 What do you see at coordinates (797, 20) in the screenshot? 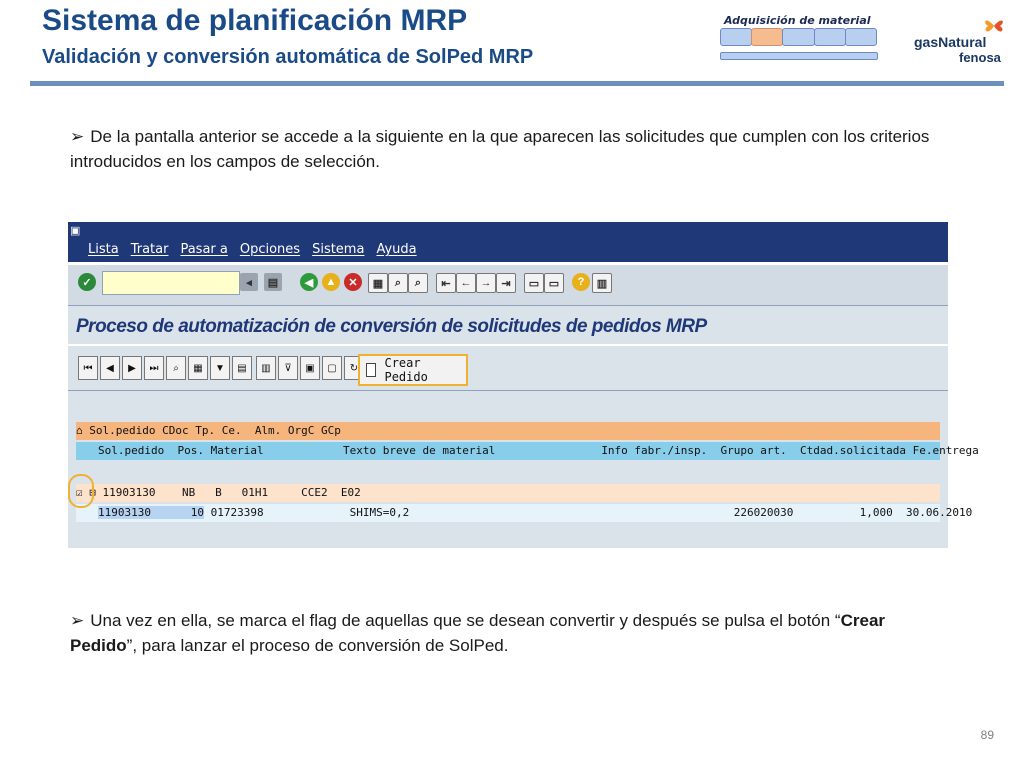
I see `stage-label: Adquisición de material` at bounding box center [797, 20].